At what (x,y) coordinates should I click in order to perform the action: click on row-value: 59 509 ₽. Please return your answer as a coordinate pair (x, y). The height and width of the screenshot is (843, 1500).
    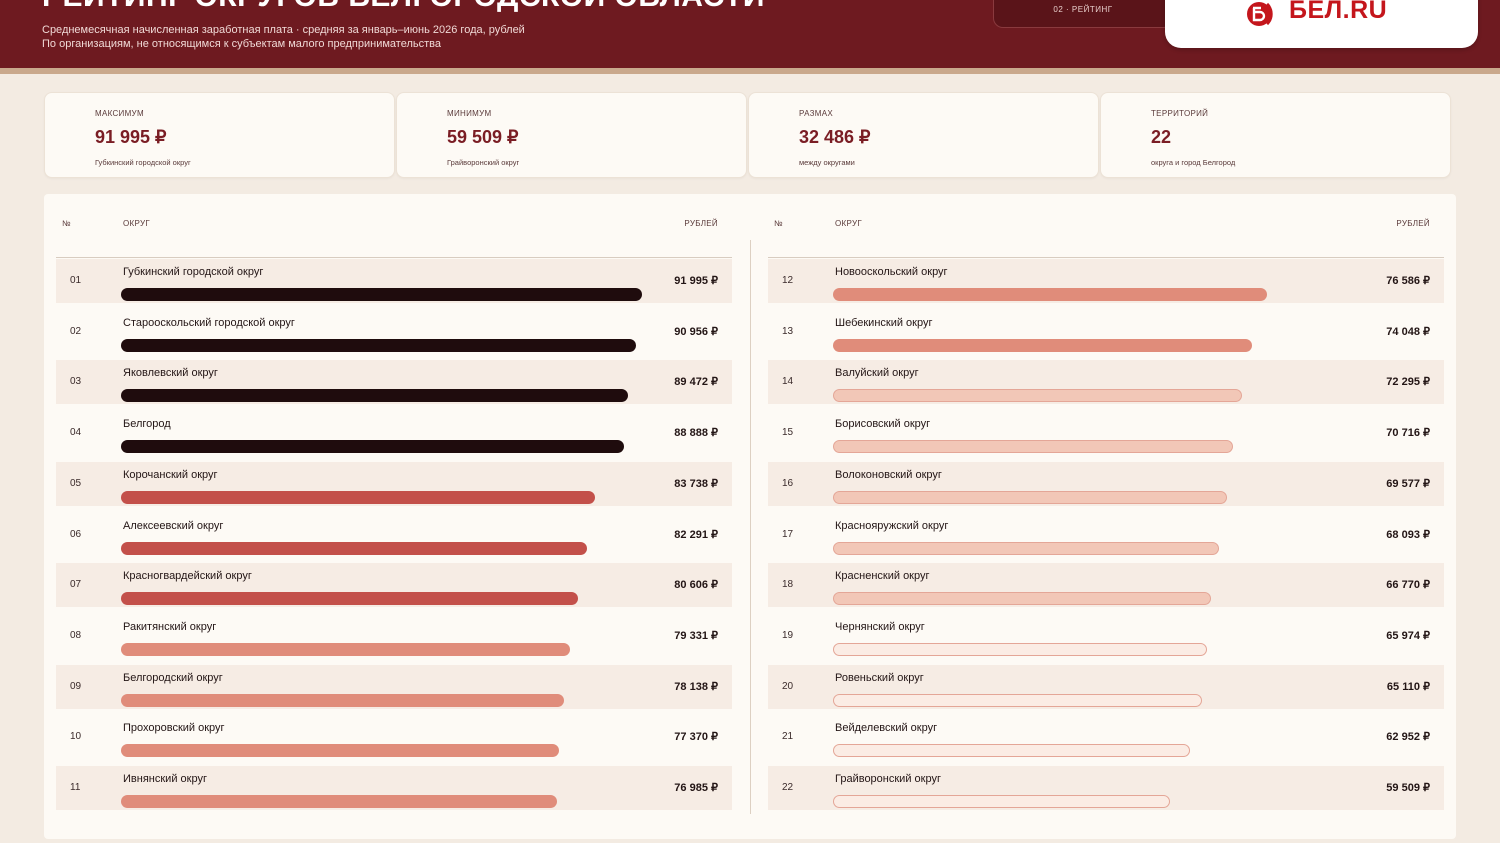
    Looking at the image, I should click on (1408, 788).